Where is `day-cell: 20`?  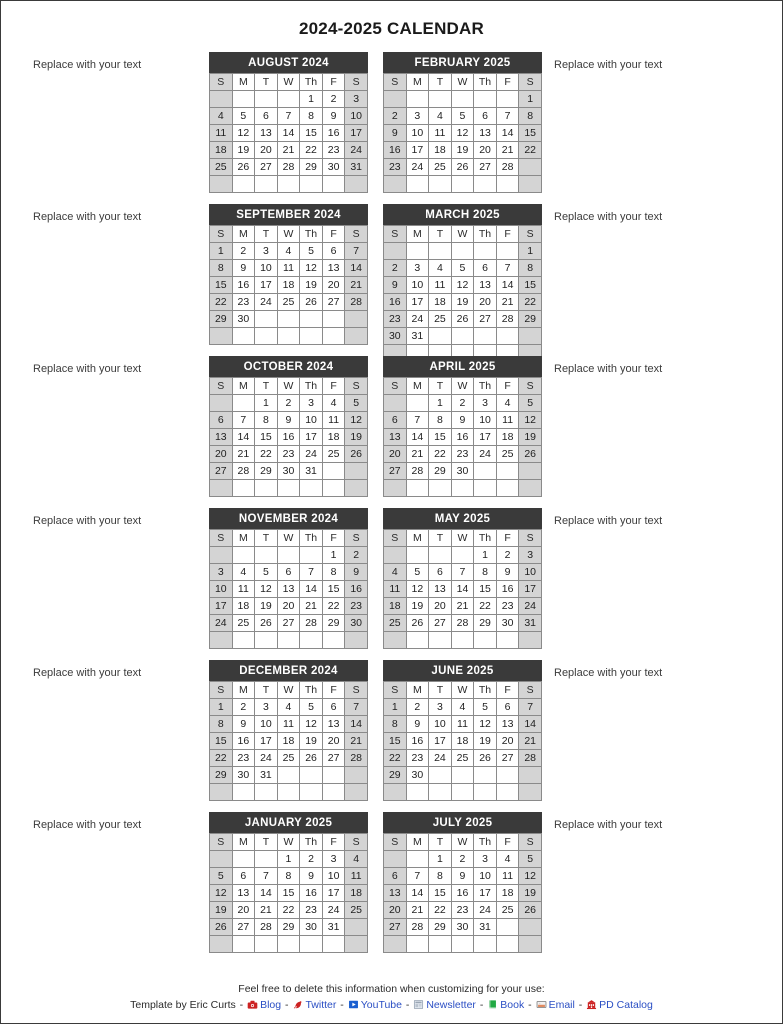
day-cell: 20 is located at coordinates (221, 453).